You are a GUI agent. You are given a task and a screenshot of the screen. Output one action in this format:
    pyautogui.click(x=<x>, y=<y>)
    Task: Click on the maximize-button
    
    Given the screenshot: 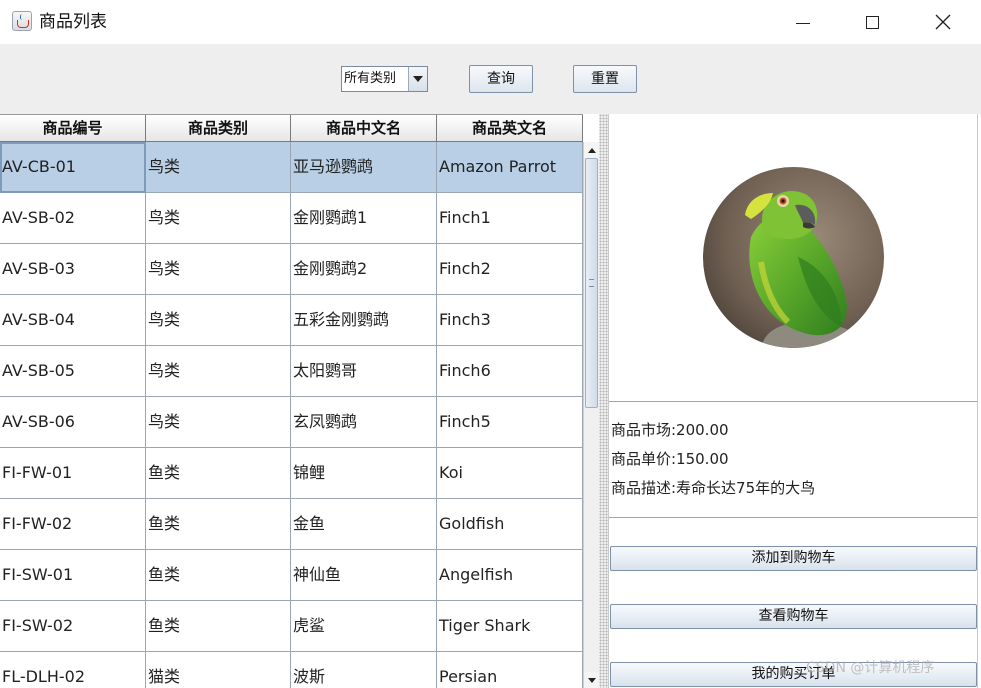 What is the action you would take?
    pyautogui.click(x=872, y=22)
    